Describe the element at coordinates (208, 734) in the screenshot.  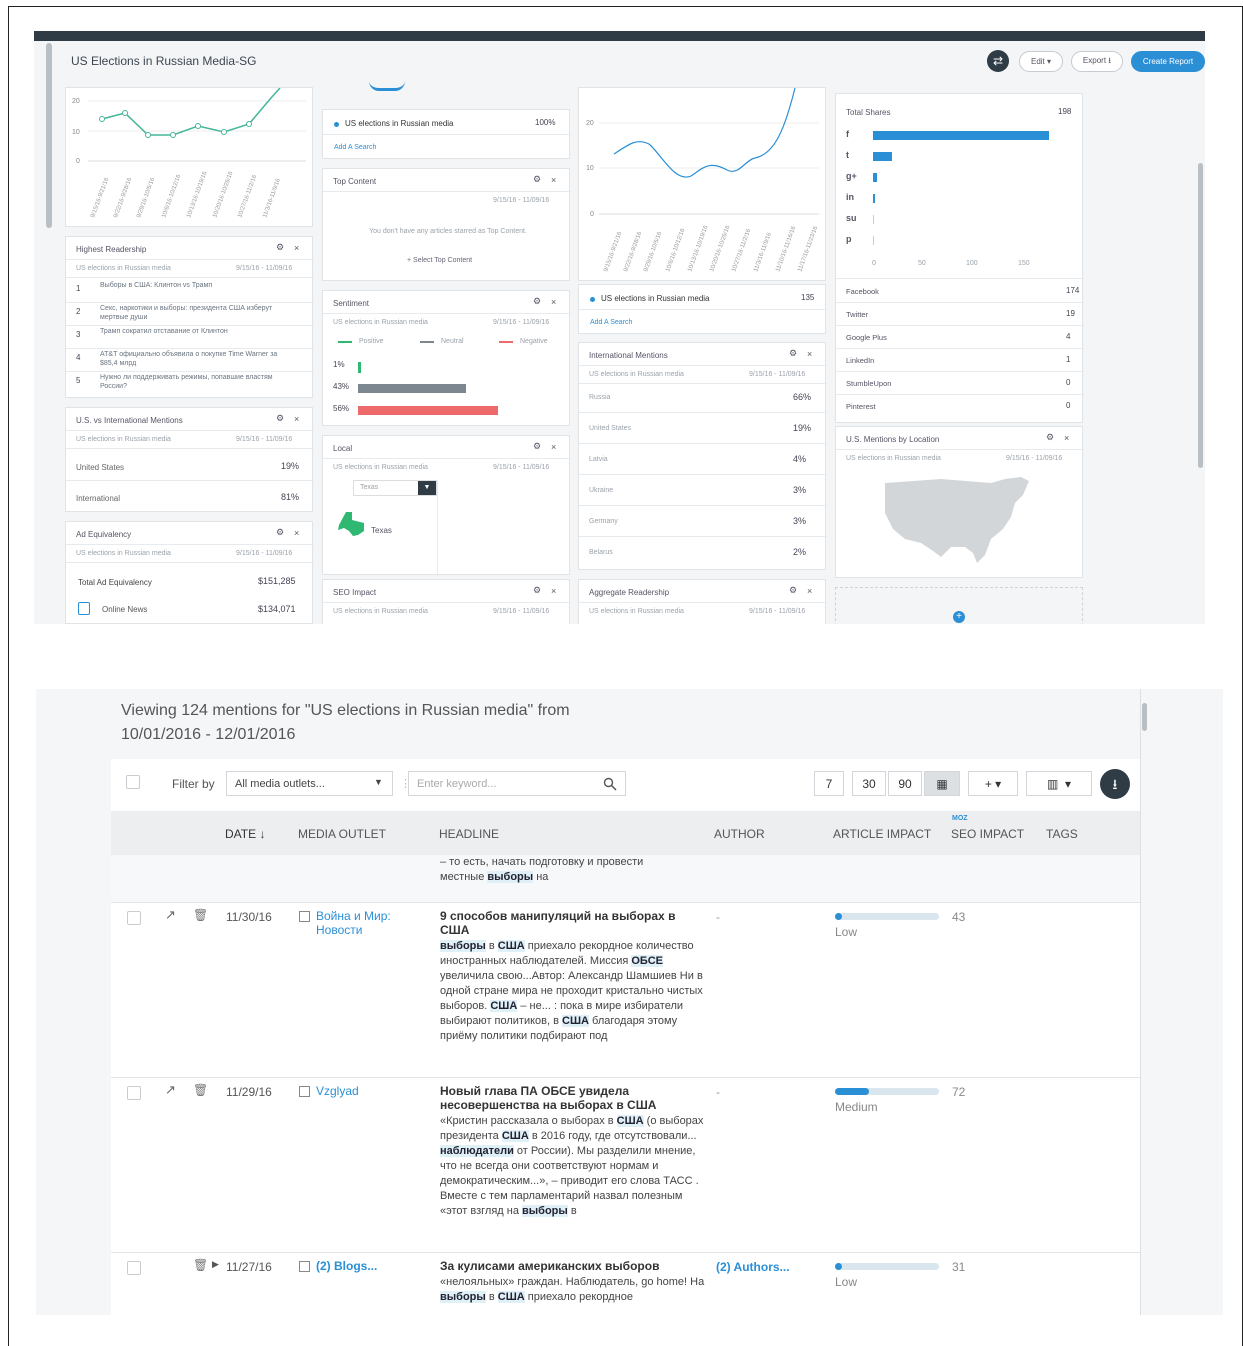
I see `mentions-date-range: 10/01/2016 - 12/01/2016` at that location.